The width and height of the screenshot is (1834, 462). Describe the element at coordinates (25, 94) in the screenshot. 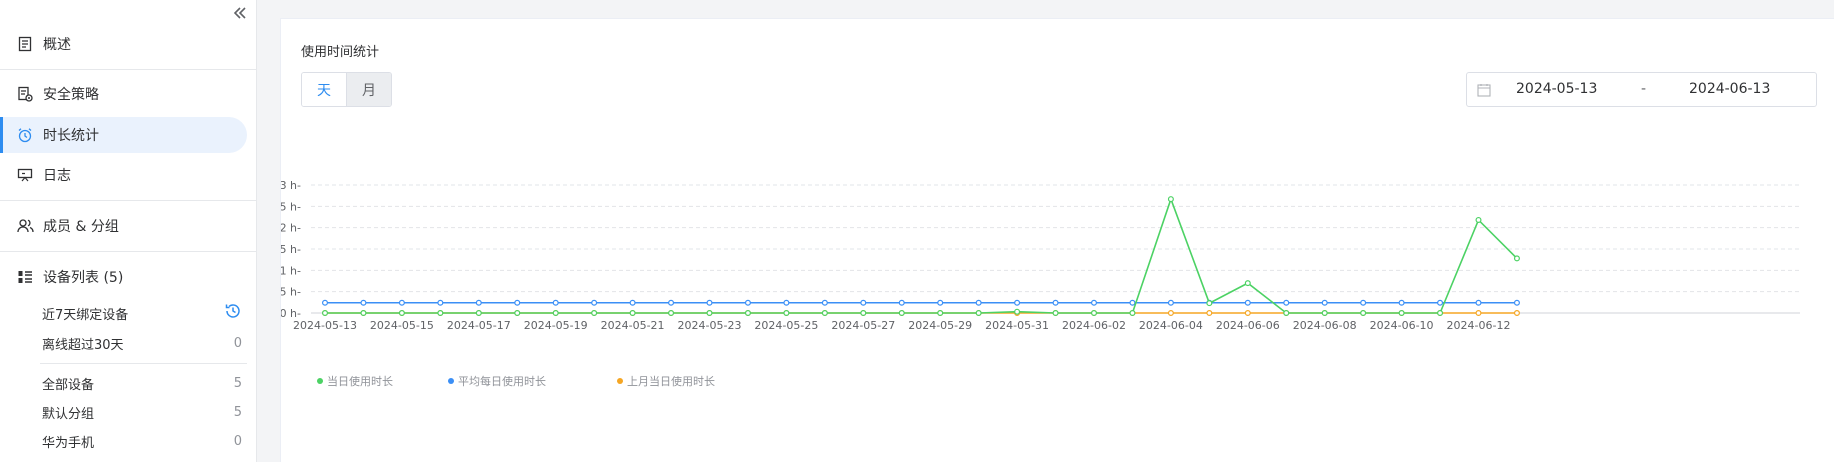

I see `policy-icon` at that location.